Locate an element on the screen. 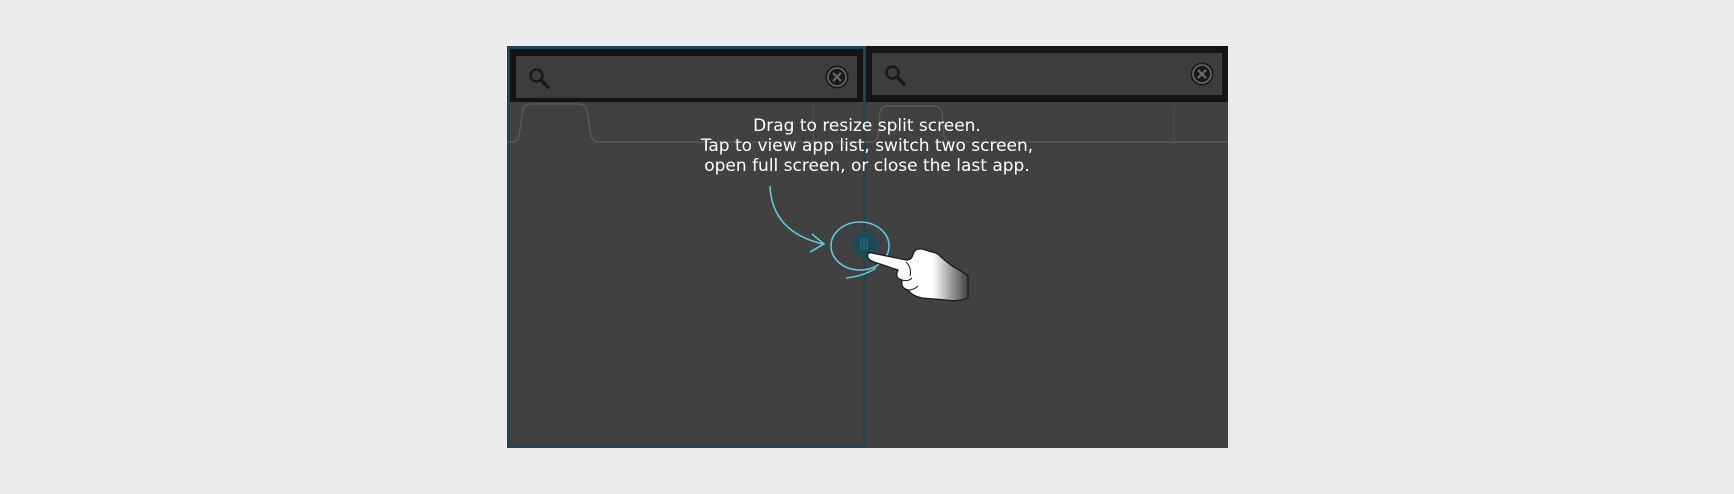 The image size is (1734, 494). hint-line-3: open full screen, or close the last app. is located at coordinates (867, 166).